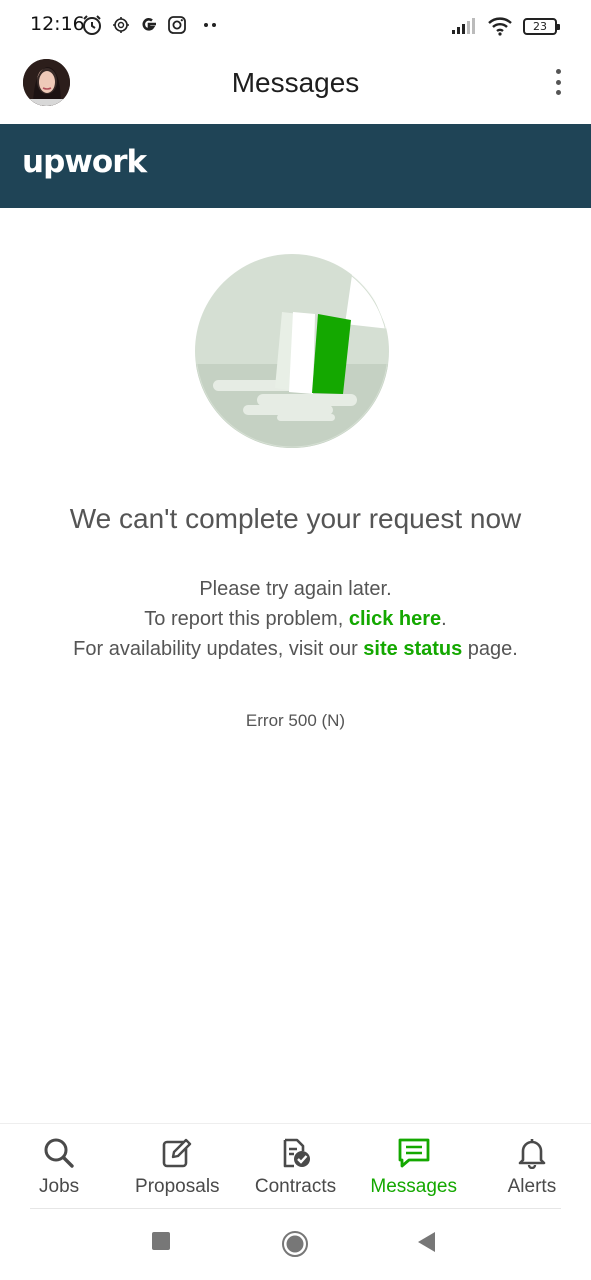  Describe the element at coordinates (295, 82) in the screenshot. I see `page-title: Messages` at that location.